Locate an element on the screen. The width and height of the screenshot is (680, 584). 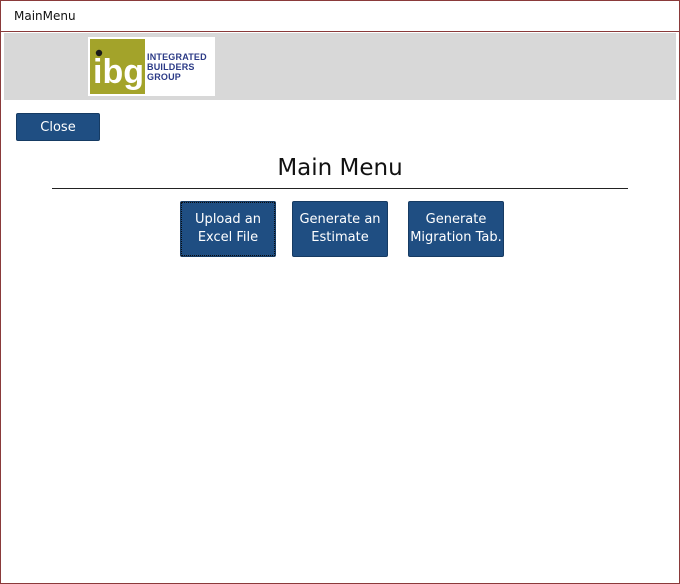
logo-wordmark: INTEGRATED BUILDERS GROUP is located at coordinates (177, 67).